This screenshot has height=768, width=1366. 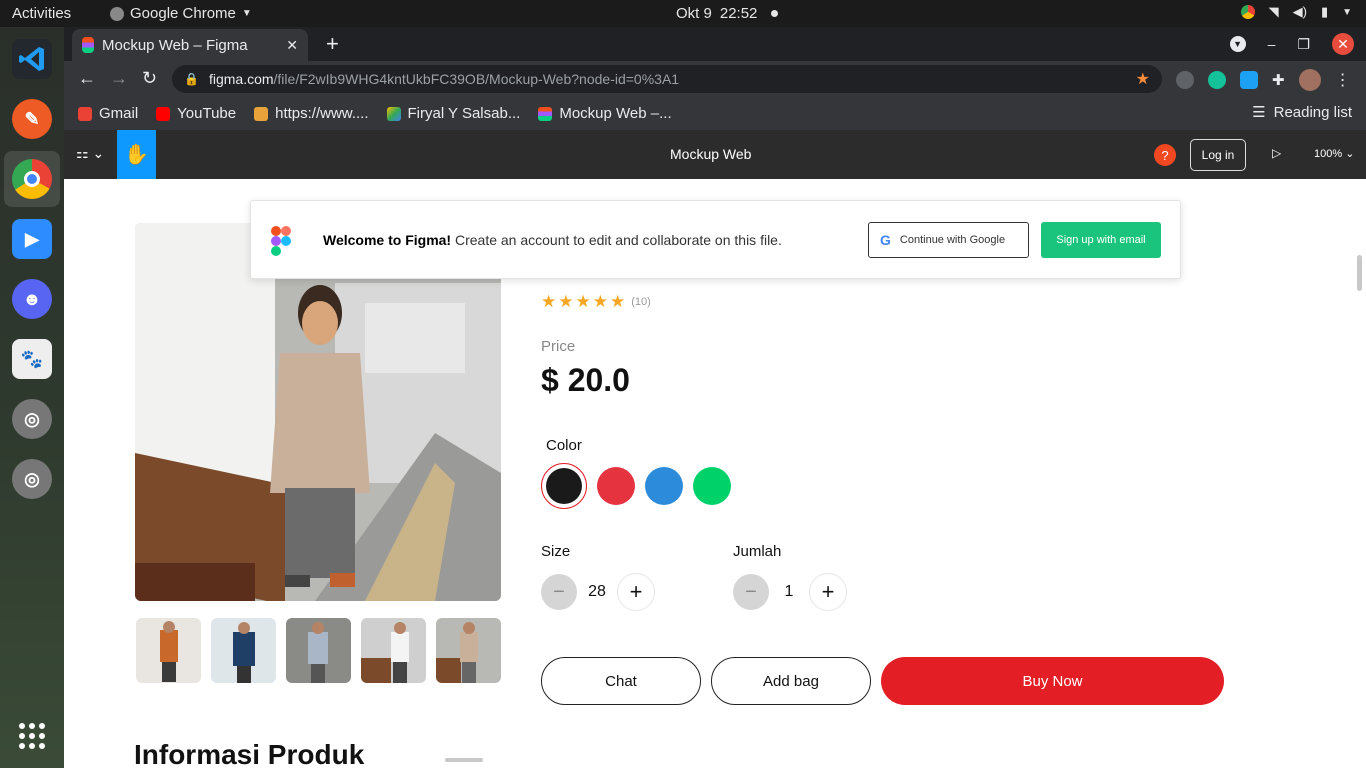 What do you see at coordinates (1274, 12) in the screenshot?
I see `wifi-icon: ◥` at bounding box center [1274, 12].